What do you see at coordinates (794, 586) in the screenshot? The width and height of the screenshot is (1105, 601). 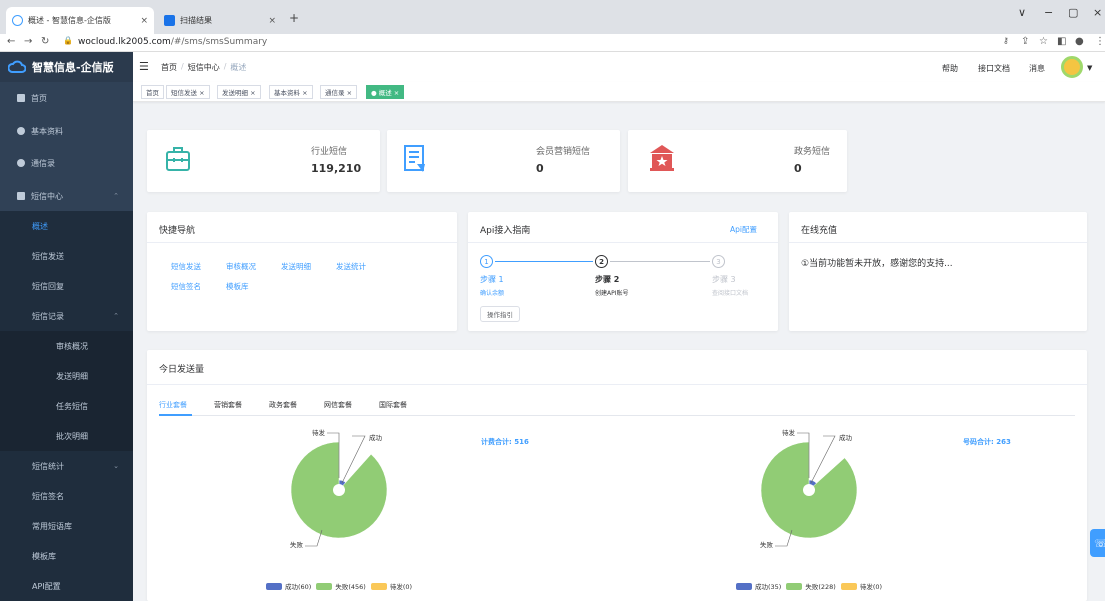 I see `legend-swatch` at bounding box center [794, 586].